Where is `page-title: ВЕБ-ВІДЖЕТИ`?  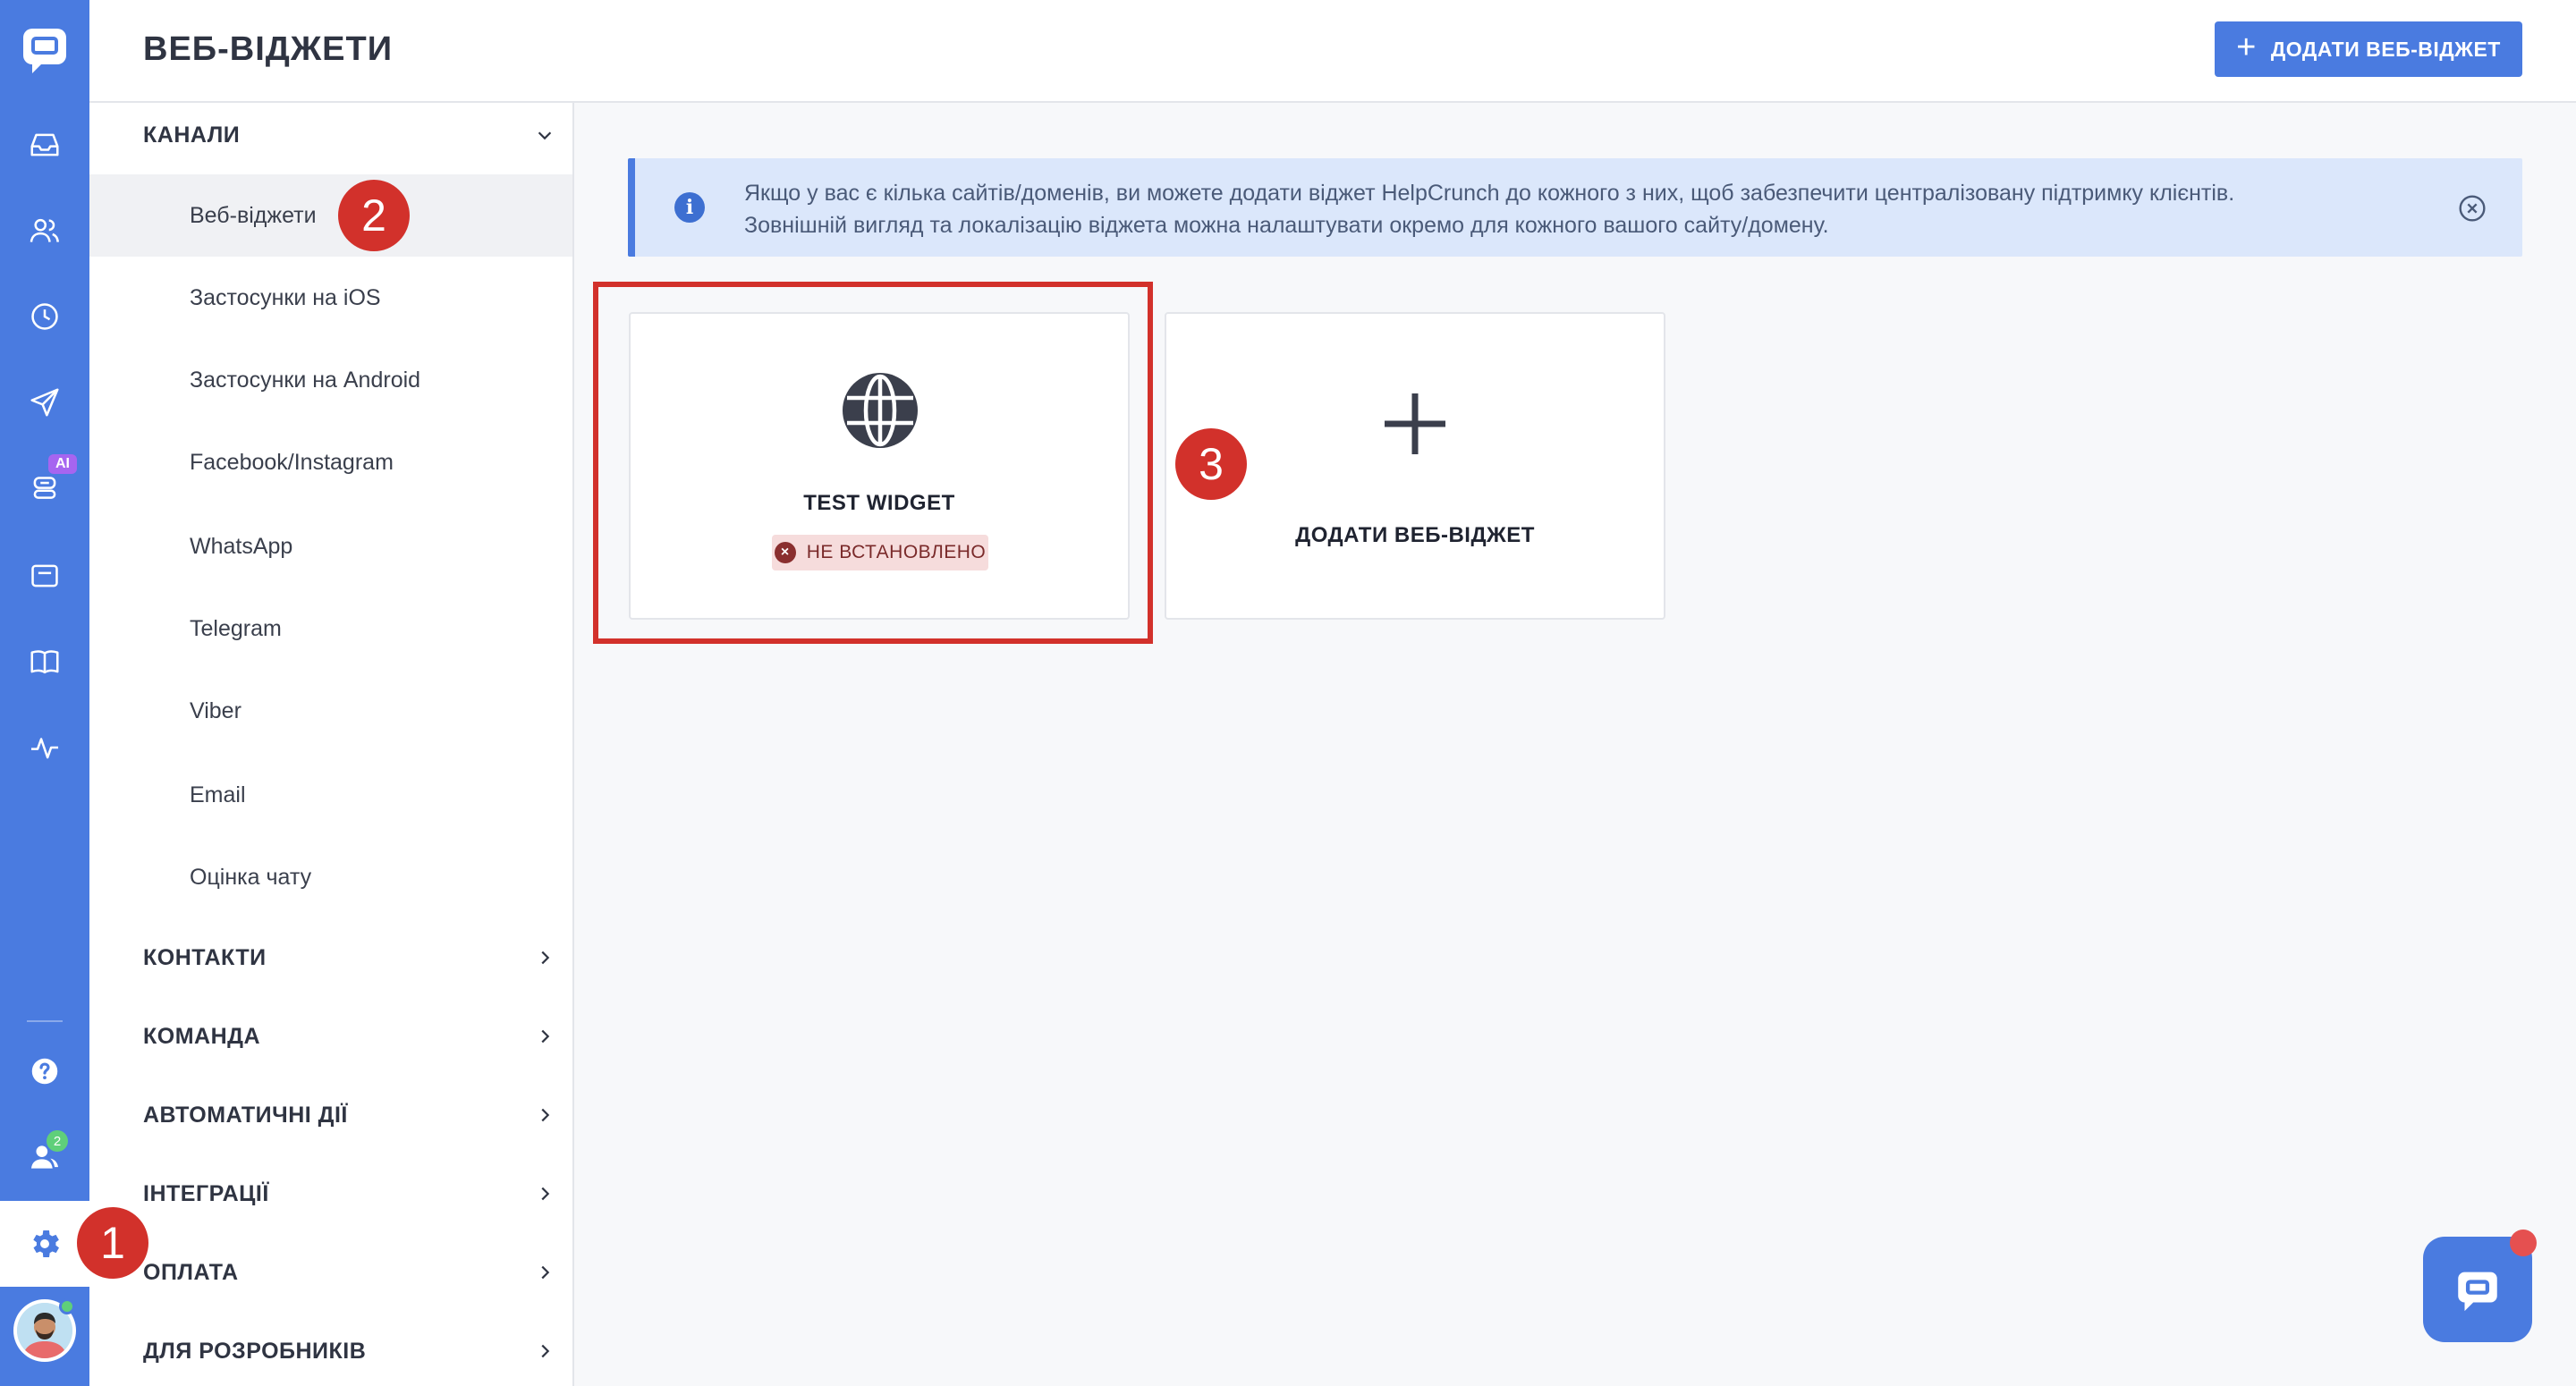 page-title: ВЕБ-ВІДЖЕТИ is located at coordinates (268, 49).